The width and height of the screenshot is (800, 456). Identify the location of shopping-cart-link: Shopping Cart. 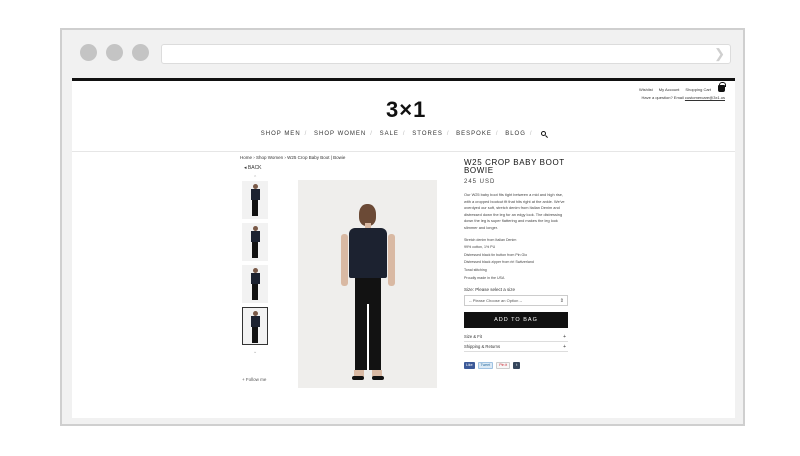
(698, 89).